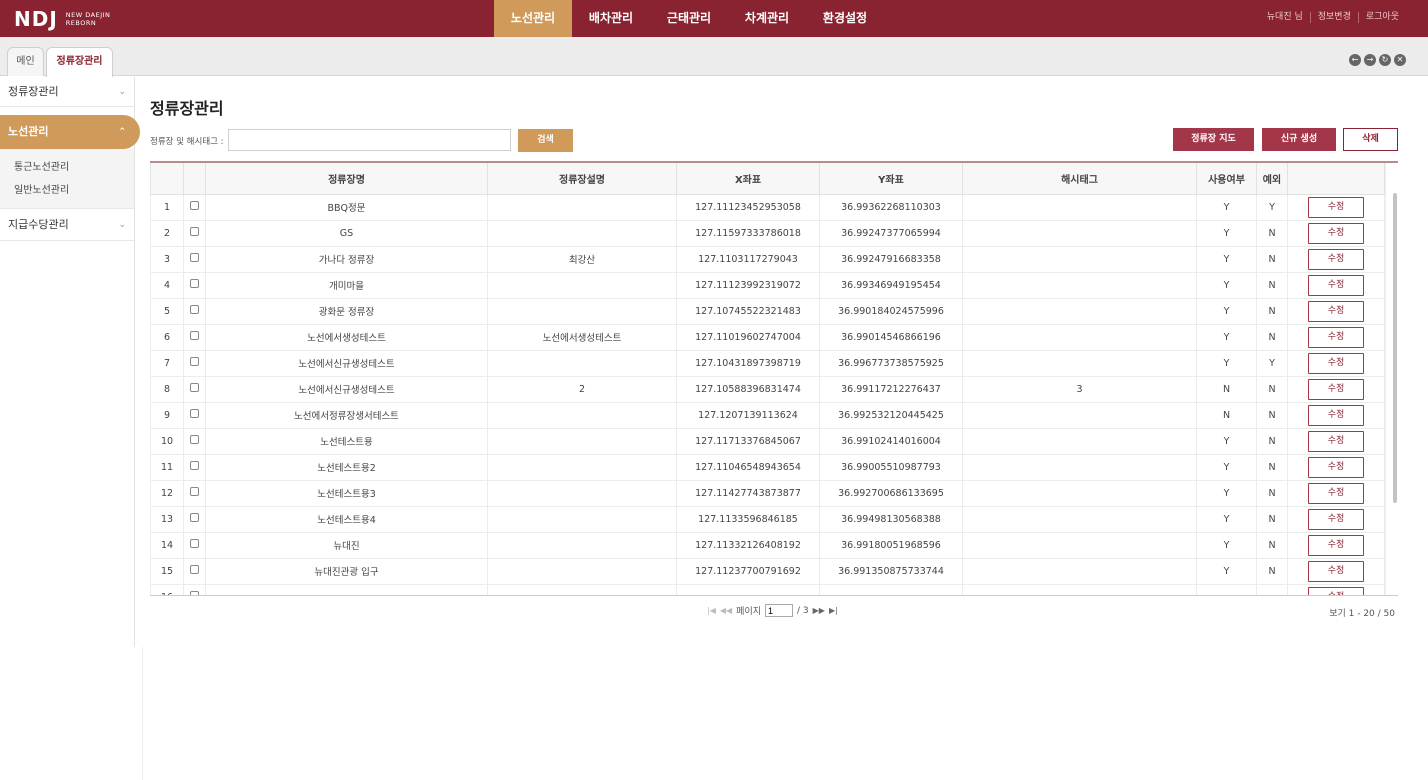 The height and width of the screenshot is (780, 1428). Describe the element at coordinates (891, 337) in the screenshot. I see `cell-y: 36.99014546866196` at that location.